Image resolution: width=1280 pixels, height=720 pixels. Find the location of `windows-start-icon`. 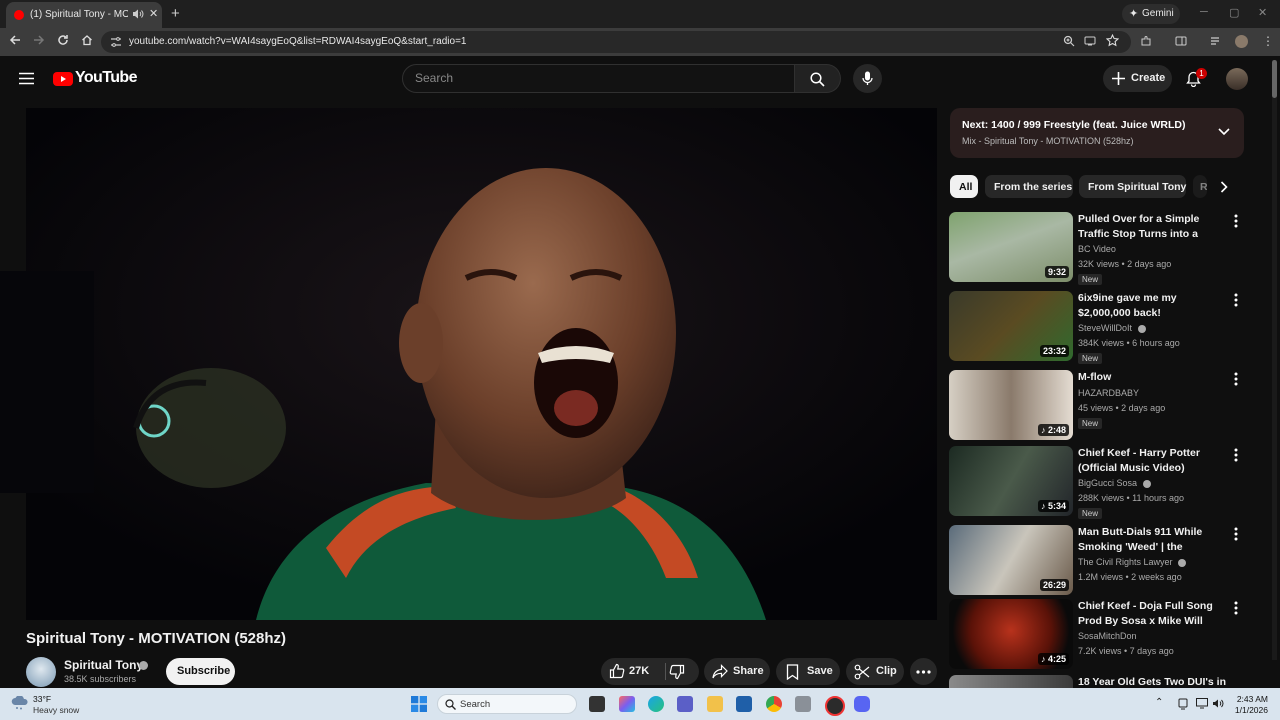

windows-start-icon is located at coordinates (419, 704).